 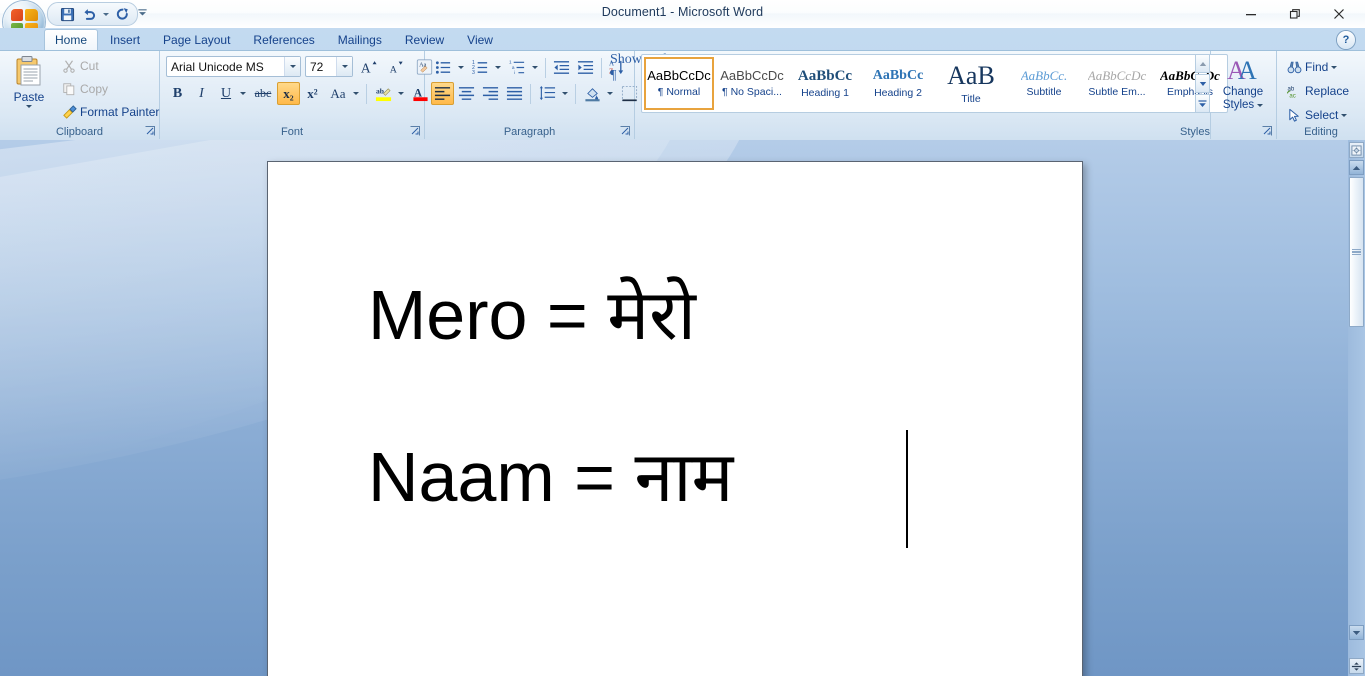 What do you see at coordinates (971, 83) in the screenshot?
I see `style-tile-title: AaB Title` at bounding box center [971, 83].